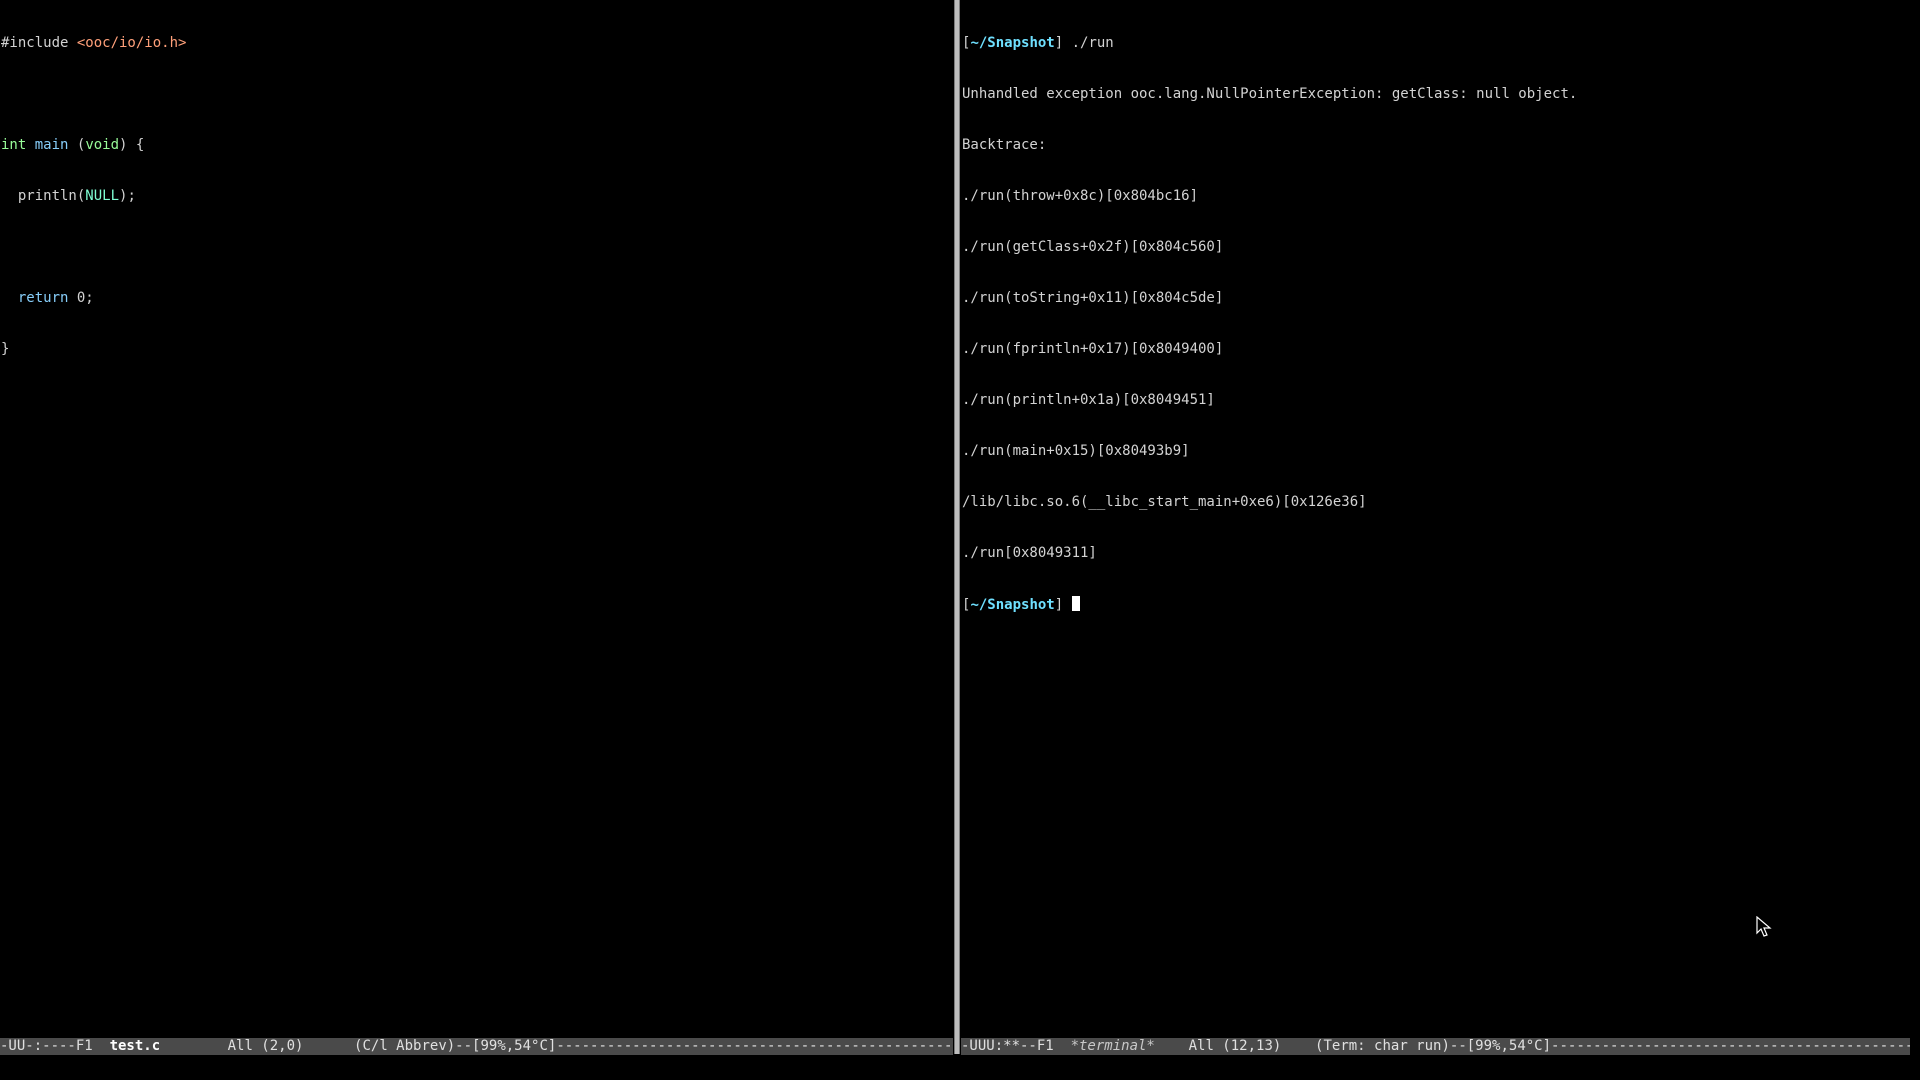  Describe the element at coordinates (1076, 451) in the screenshot. I see `terminal-output-line: ./run(main+0x15)[0x80493b9]` at that location.